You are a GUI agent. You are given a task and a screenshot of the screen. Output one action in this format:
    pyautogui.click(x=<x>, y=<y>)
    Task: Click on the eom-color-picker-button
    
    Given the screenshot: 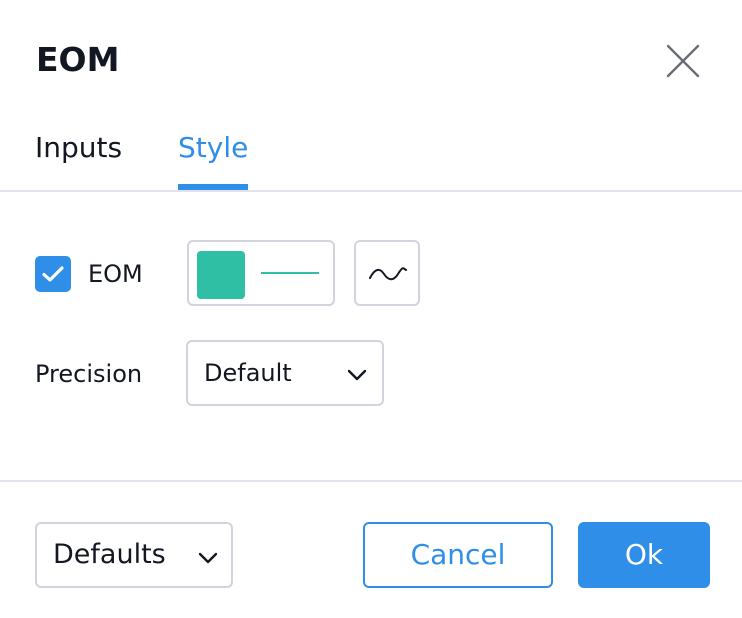 What is the action you would take?
    pyautogui.click(x=261, y=273)
    